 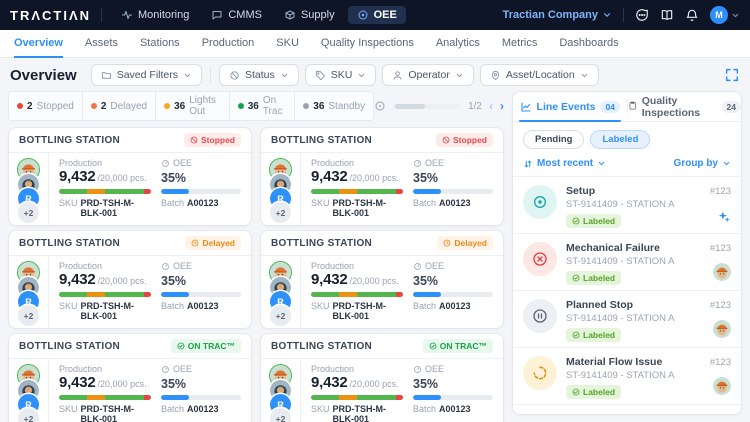 What do you see at coordinates (620, 204) in the screenshot?
I see `event-station-ref: ST-9141409 - STATION A` at bounding box center [620, 204].